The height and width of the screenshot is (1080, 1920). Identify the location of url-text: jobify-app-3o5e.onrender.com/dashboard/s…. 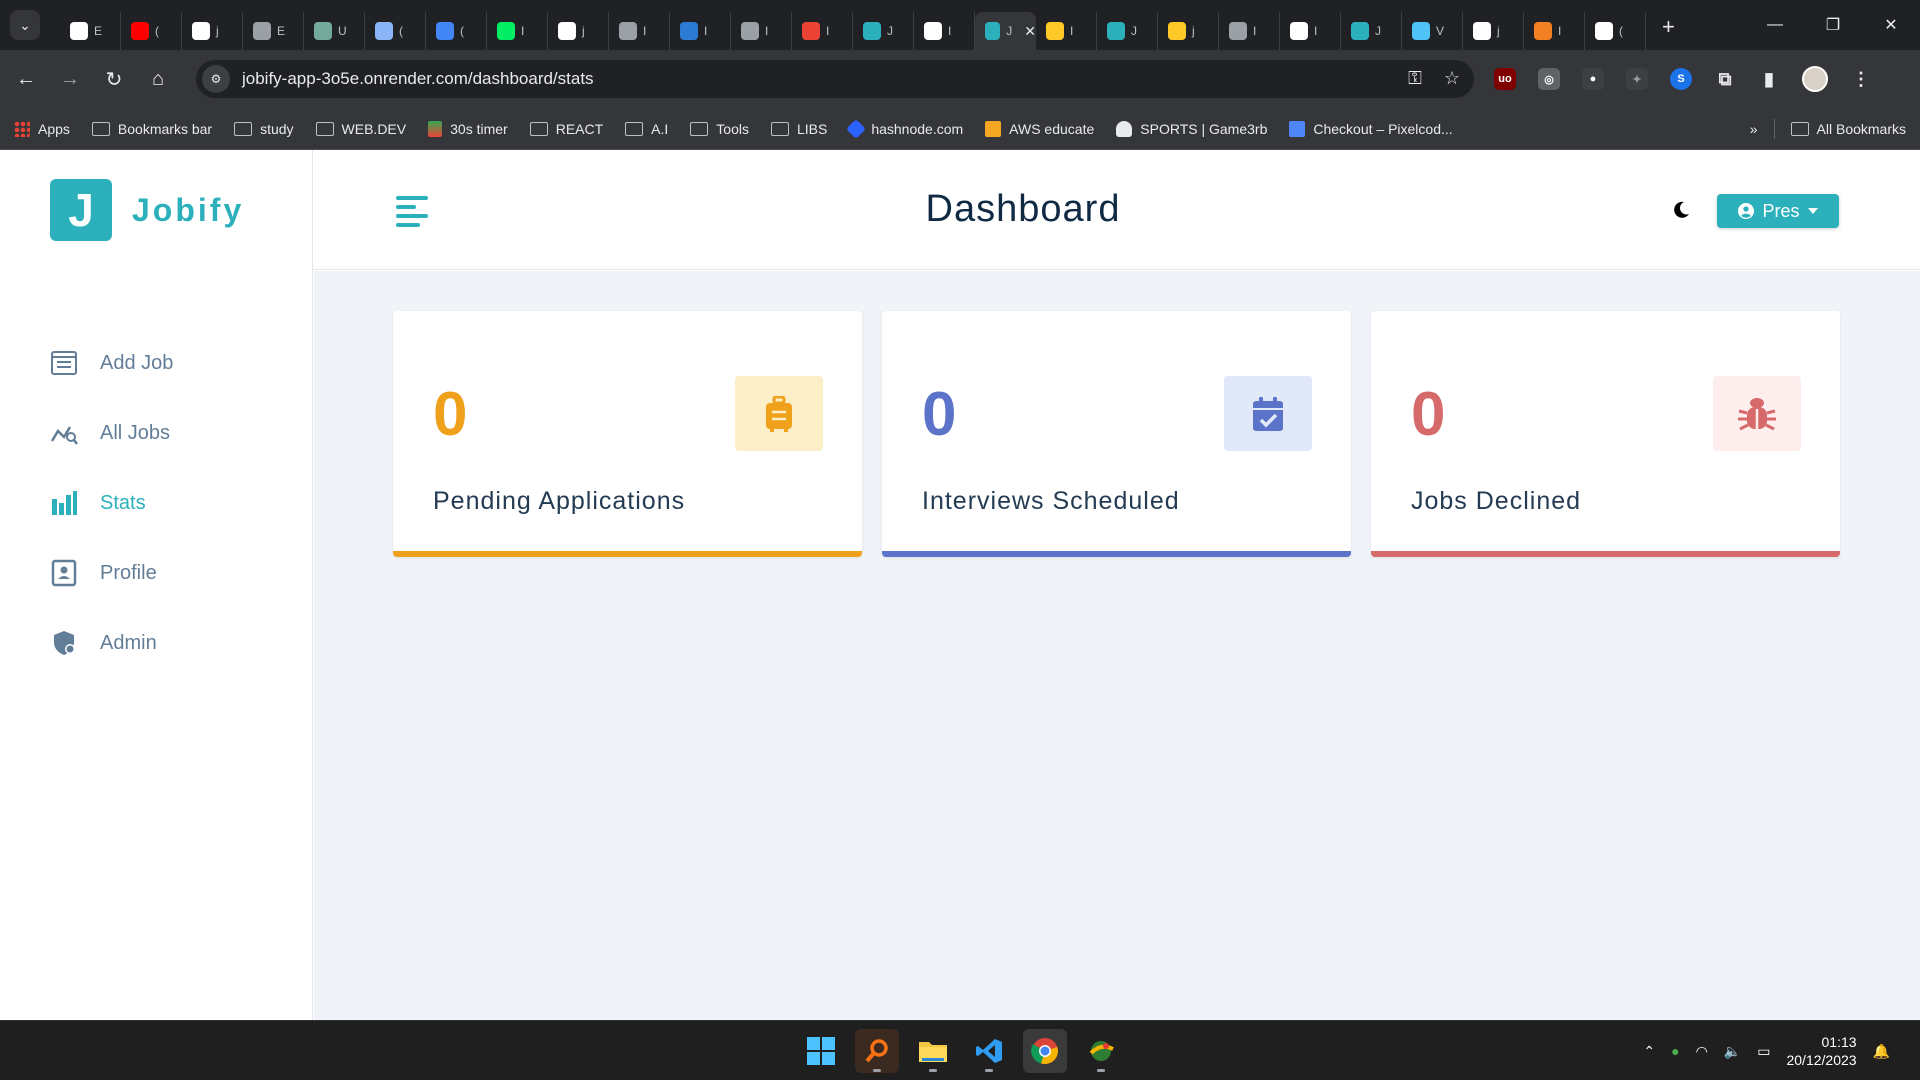
(418, 79).